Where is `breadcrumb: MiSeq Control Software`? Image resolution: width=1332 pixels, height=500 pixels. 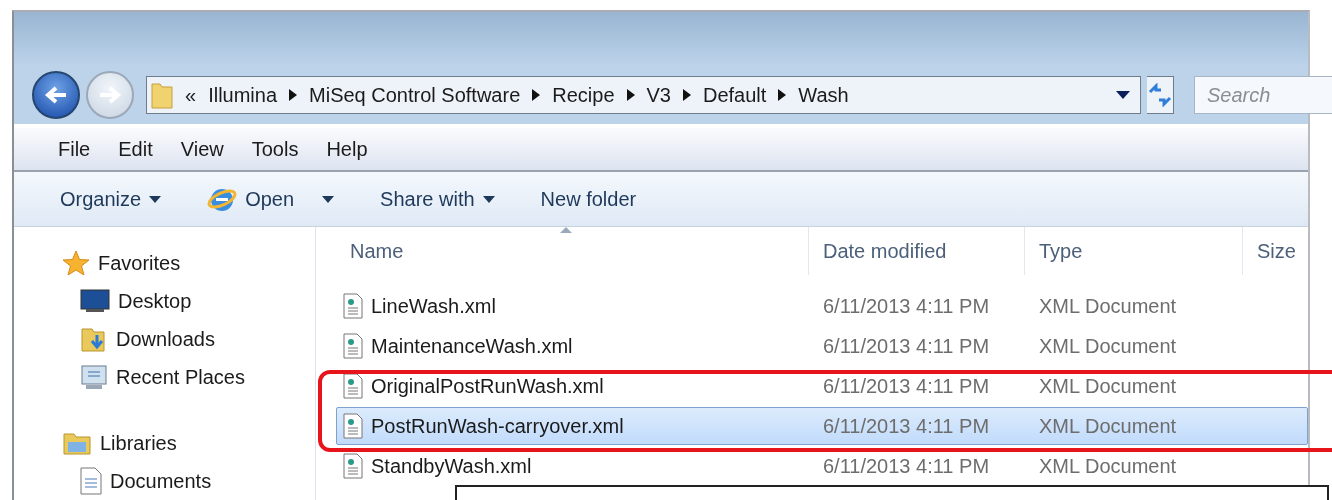
breadcrumb: MiSeq Control Software is located at coordinates (415, 95).